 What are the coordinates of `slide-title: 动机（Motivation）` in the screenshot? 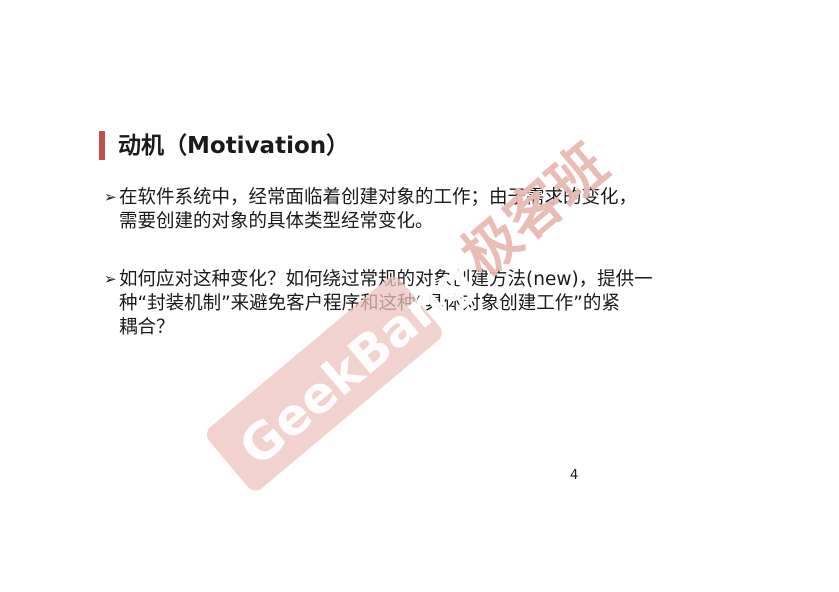 It's located at (234, 146).